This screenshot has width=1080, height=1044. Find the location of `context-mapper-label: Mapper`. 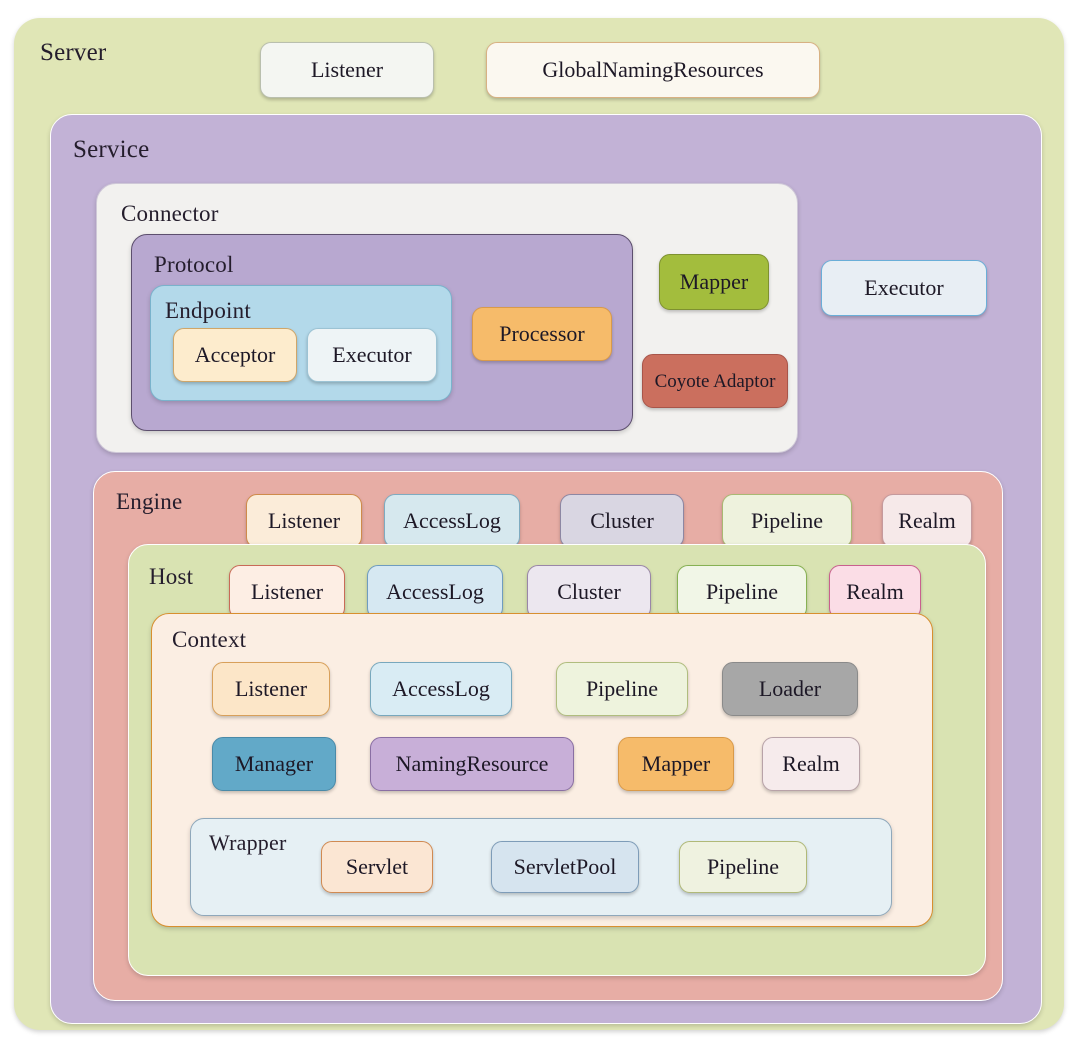

context-mapper-label: Mapper is located at coordinates (676, 763).